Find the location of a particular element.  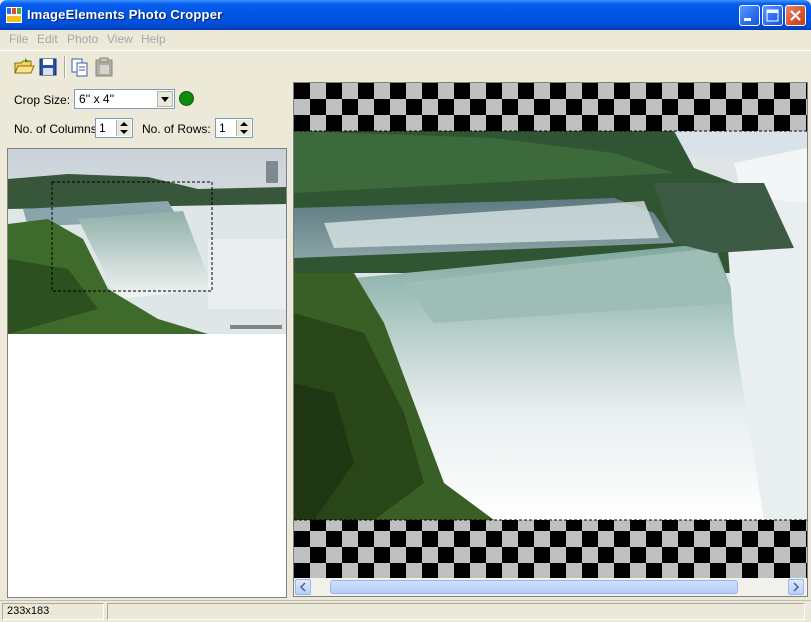

app-icon is located at coordinates (14, 15).